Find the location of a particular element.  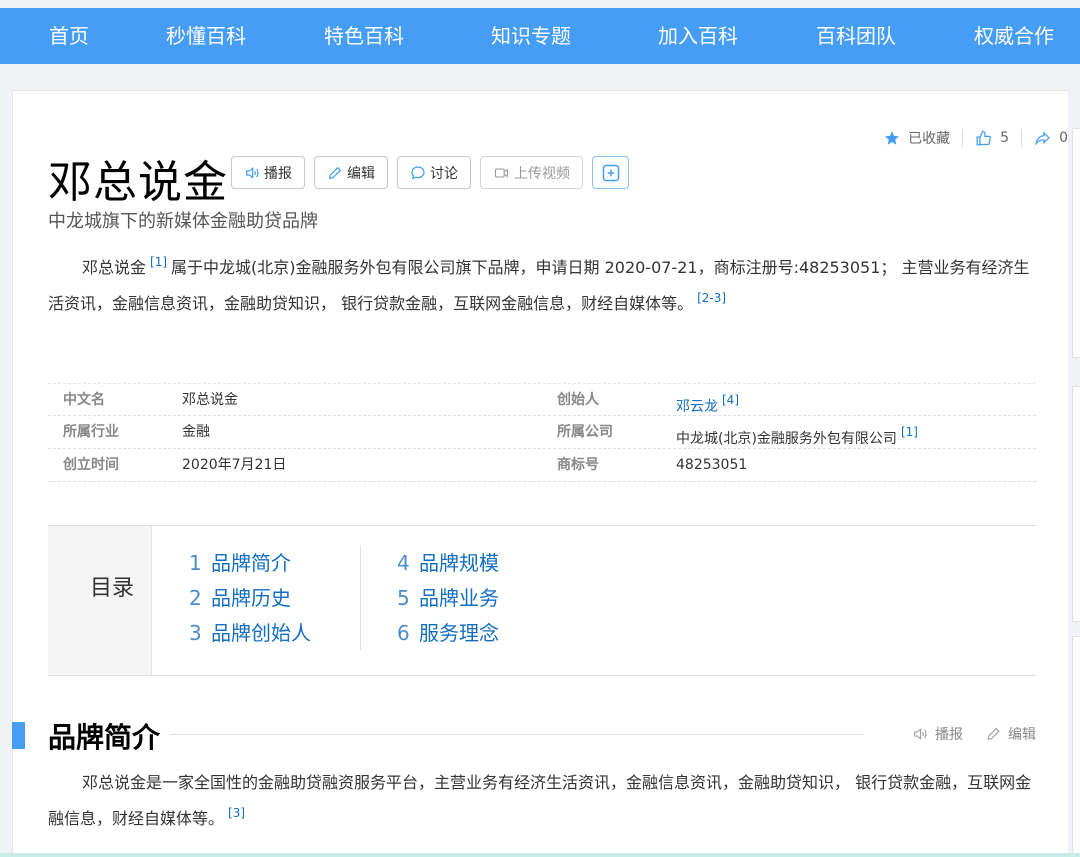

thumbs-up-icon is located at coordinates (984, 138).